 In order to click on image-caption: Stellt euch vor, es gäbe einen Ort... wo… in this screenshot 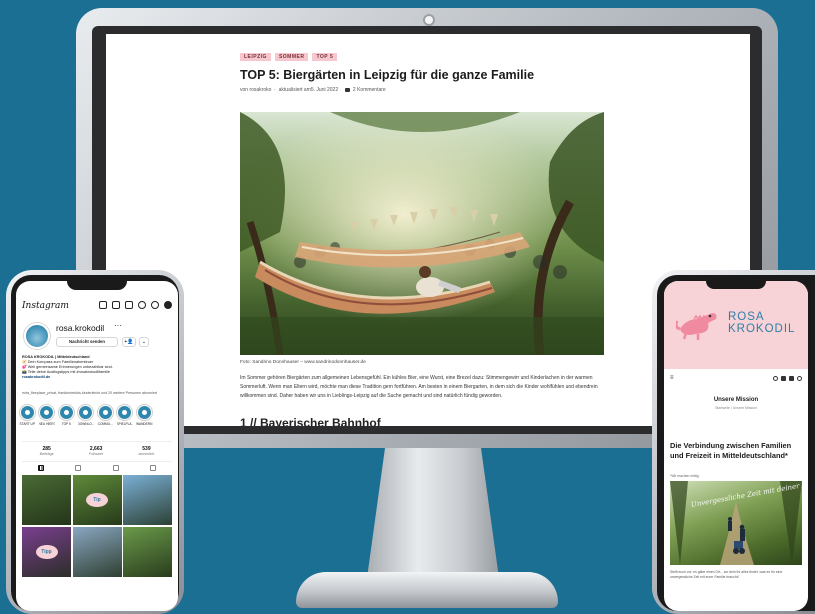, I will do `click(726, 574)`.